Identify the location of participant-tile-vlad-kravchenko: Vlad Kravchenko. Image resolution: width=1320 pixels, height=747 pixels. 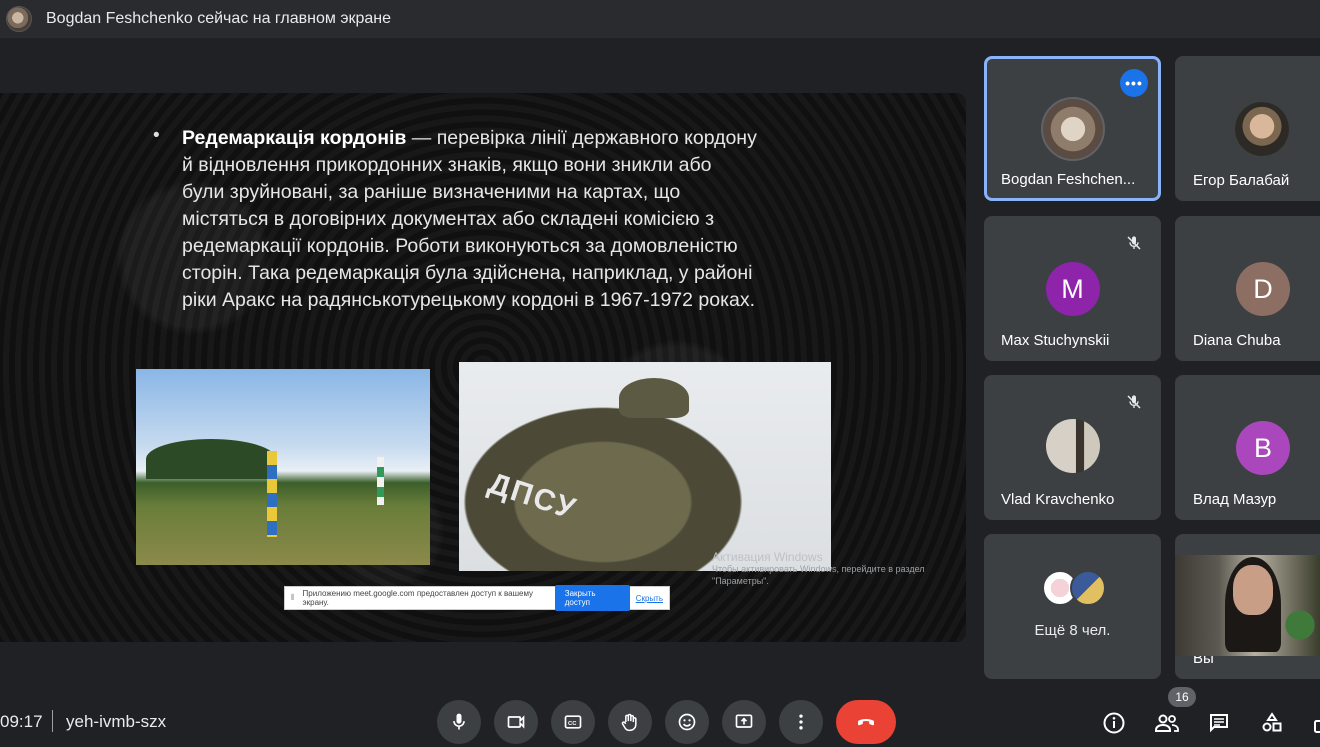
(1072, 447).